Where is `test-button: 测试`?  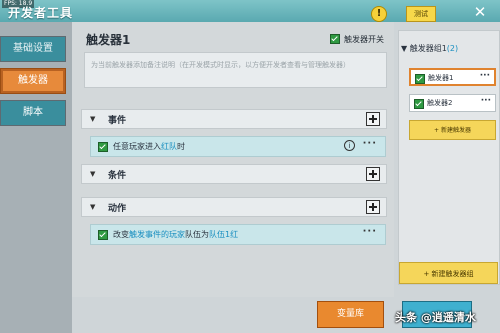
test-button: 测试 is located at coordinates (421, 14).